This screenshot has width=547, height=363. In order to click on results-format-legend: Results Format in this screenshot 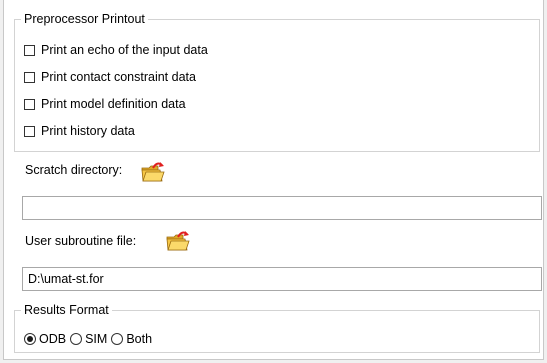, I will do `click(66, 310)`.